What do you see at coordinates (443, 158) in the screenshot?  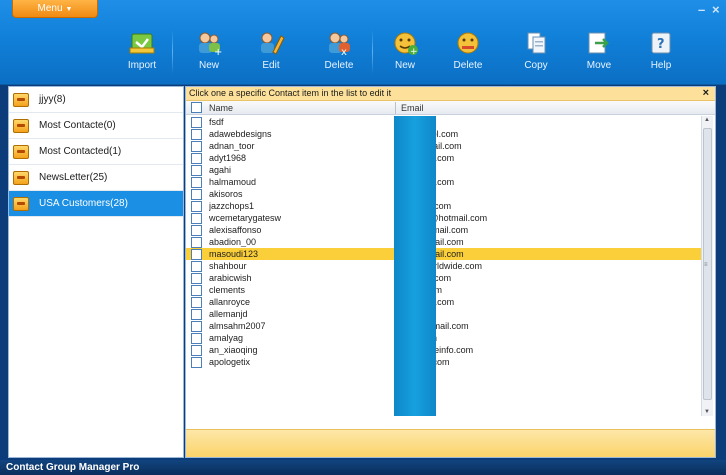 I see `table-row: adyt1968@yahoo.com` at bounding box center [443, 158].